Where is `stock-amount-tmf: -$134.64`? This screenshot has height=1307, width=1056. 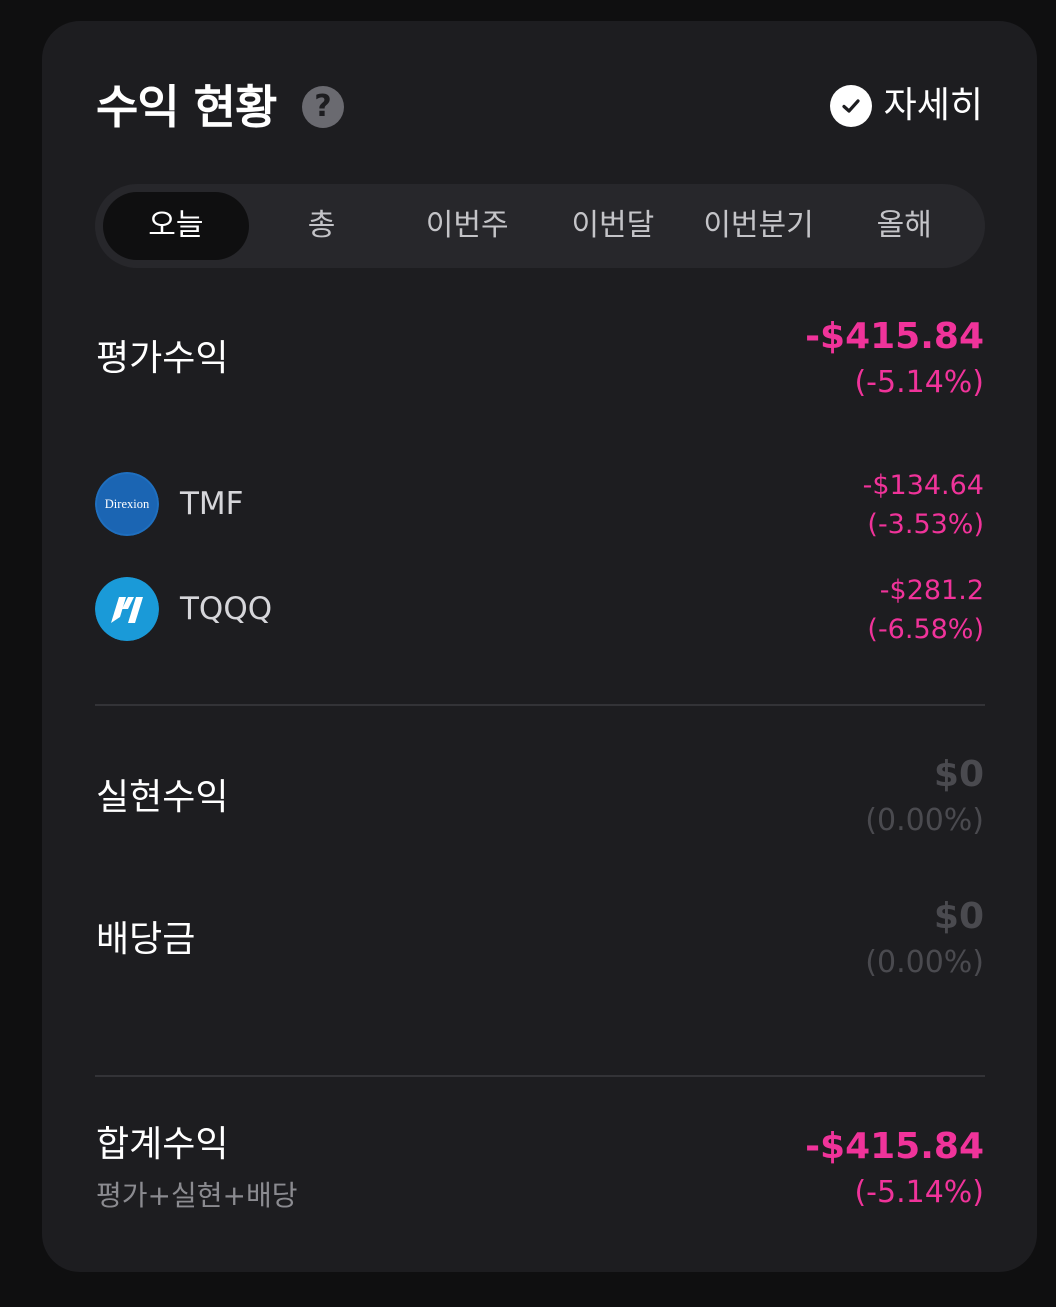 stock-amount-tmf: -$134.64 is located at coordinates (923, 485).